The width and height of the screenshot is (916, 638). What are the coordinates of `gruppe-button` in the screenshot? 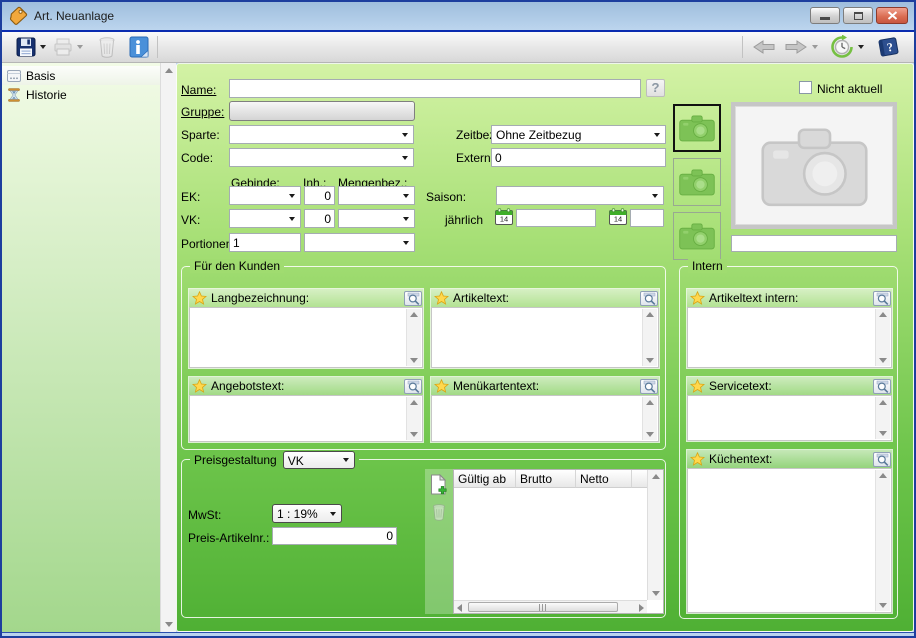 It's located at (322, 111).